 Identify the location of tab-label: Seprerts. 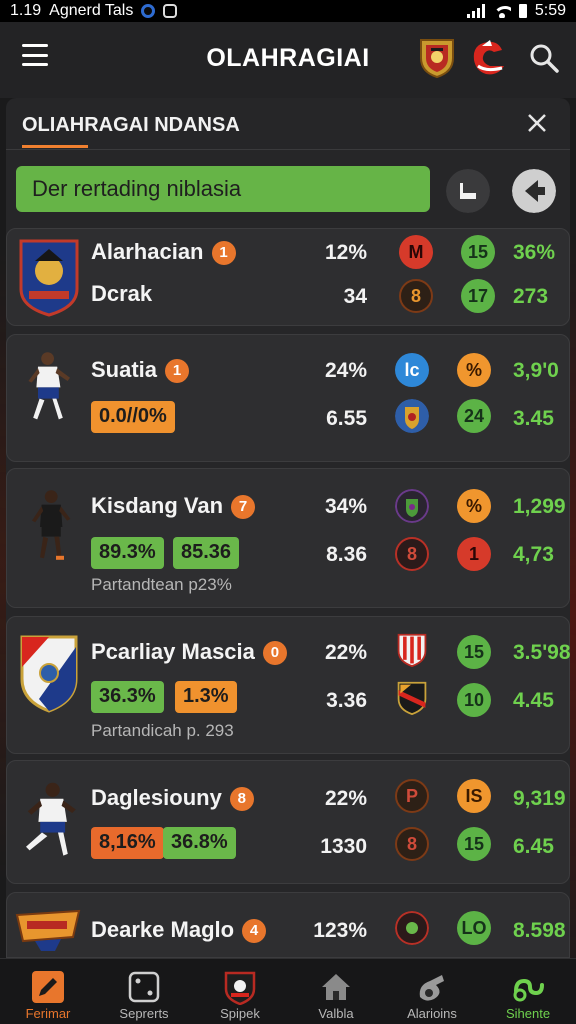
(144, 1013).